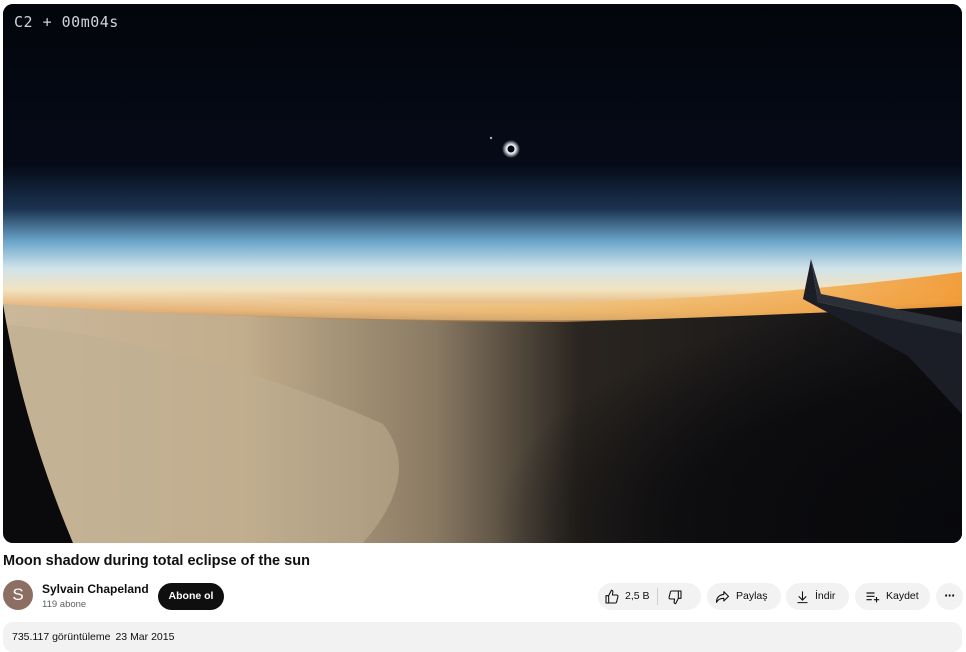  I want to click on download-icon, so click(802, 597).